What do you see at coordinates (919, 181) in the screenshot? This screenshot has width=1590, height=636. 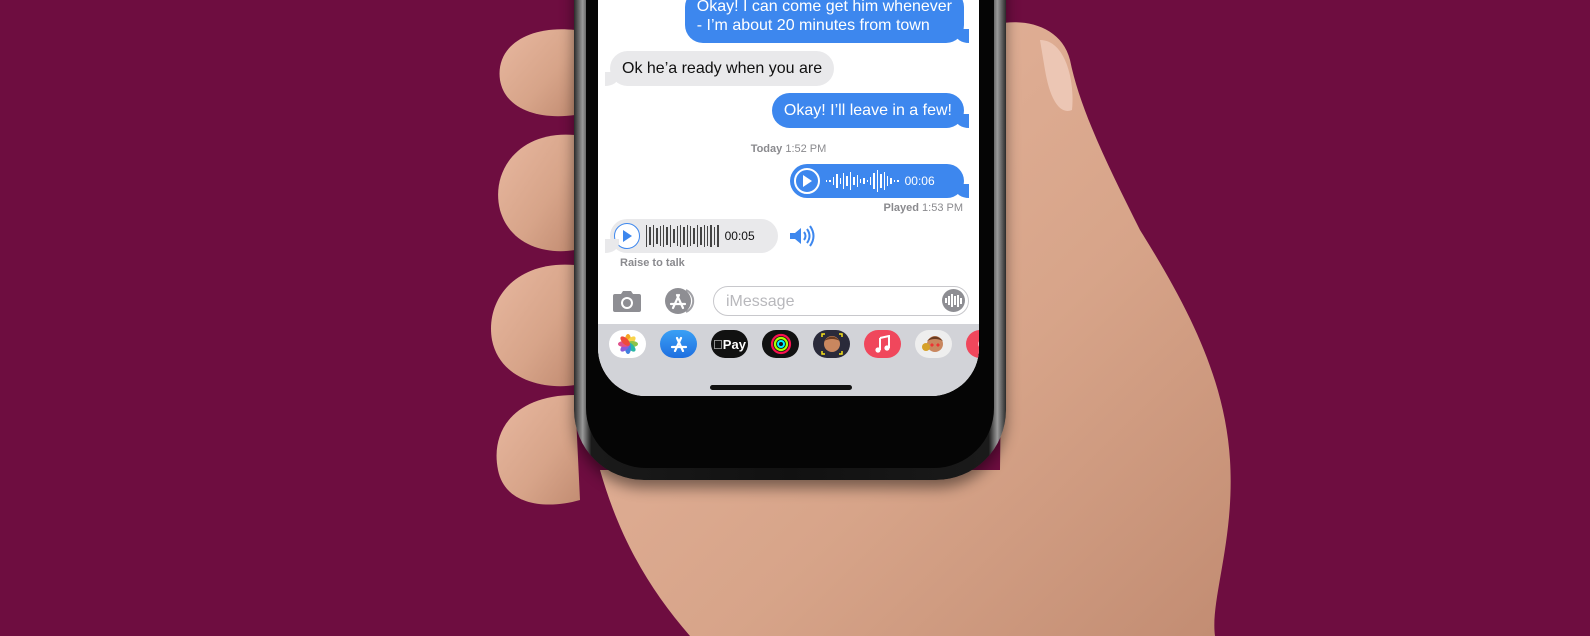 I see `audio-duration: 00:06` at bounding box center [919, 181].